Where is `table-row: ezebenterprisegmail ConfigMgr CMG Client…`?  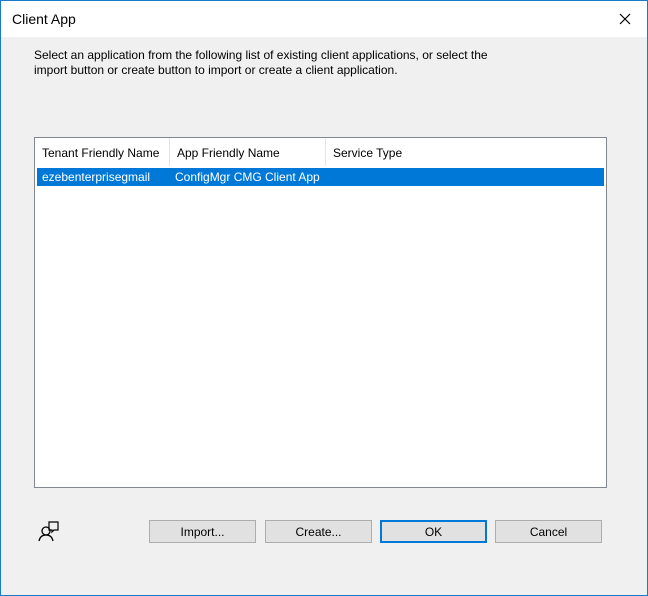 table-row: ezebenterprisegmail ConfigMgr CMG Client… is located at coordinates (320, 177).